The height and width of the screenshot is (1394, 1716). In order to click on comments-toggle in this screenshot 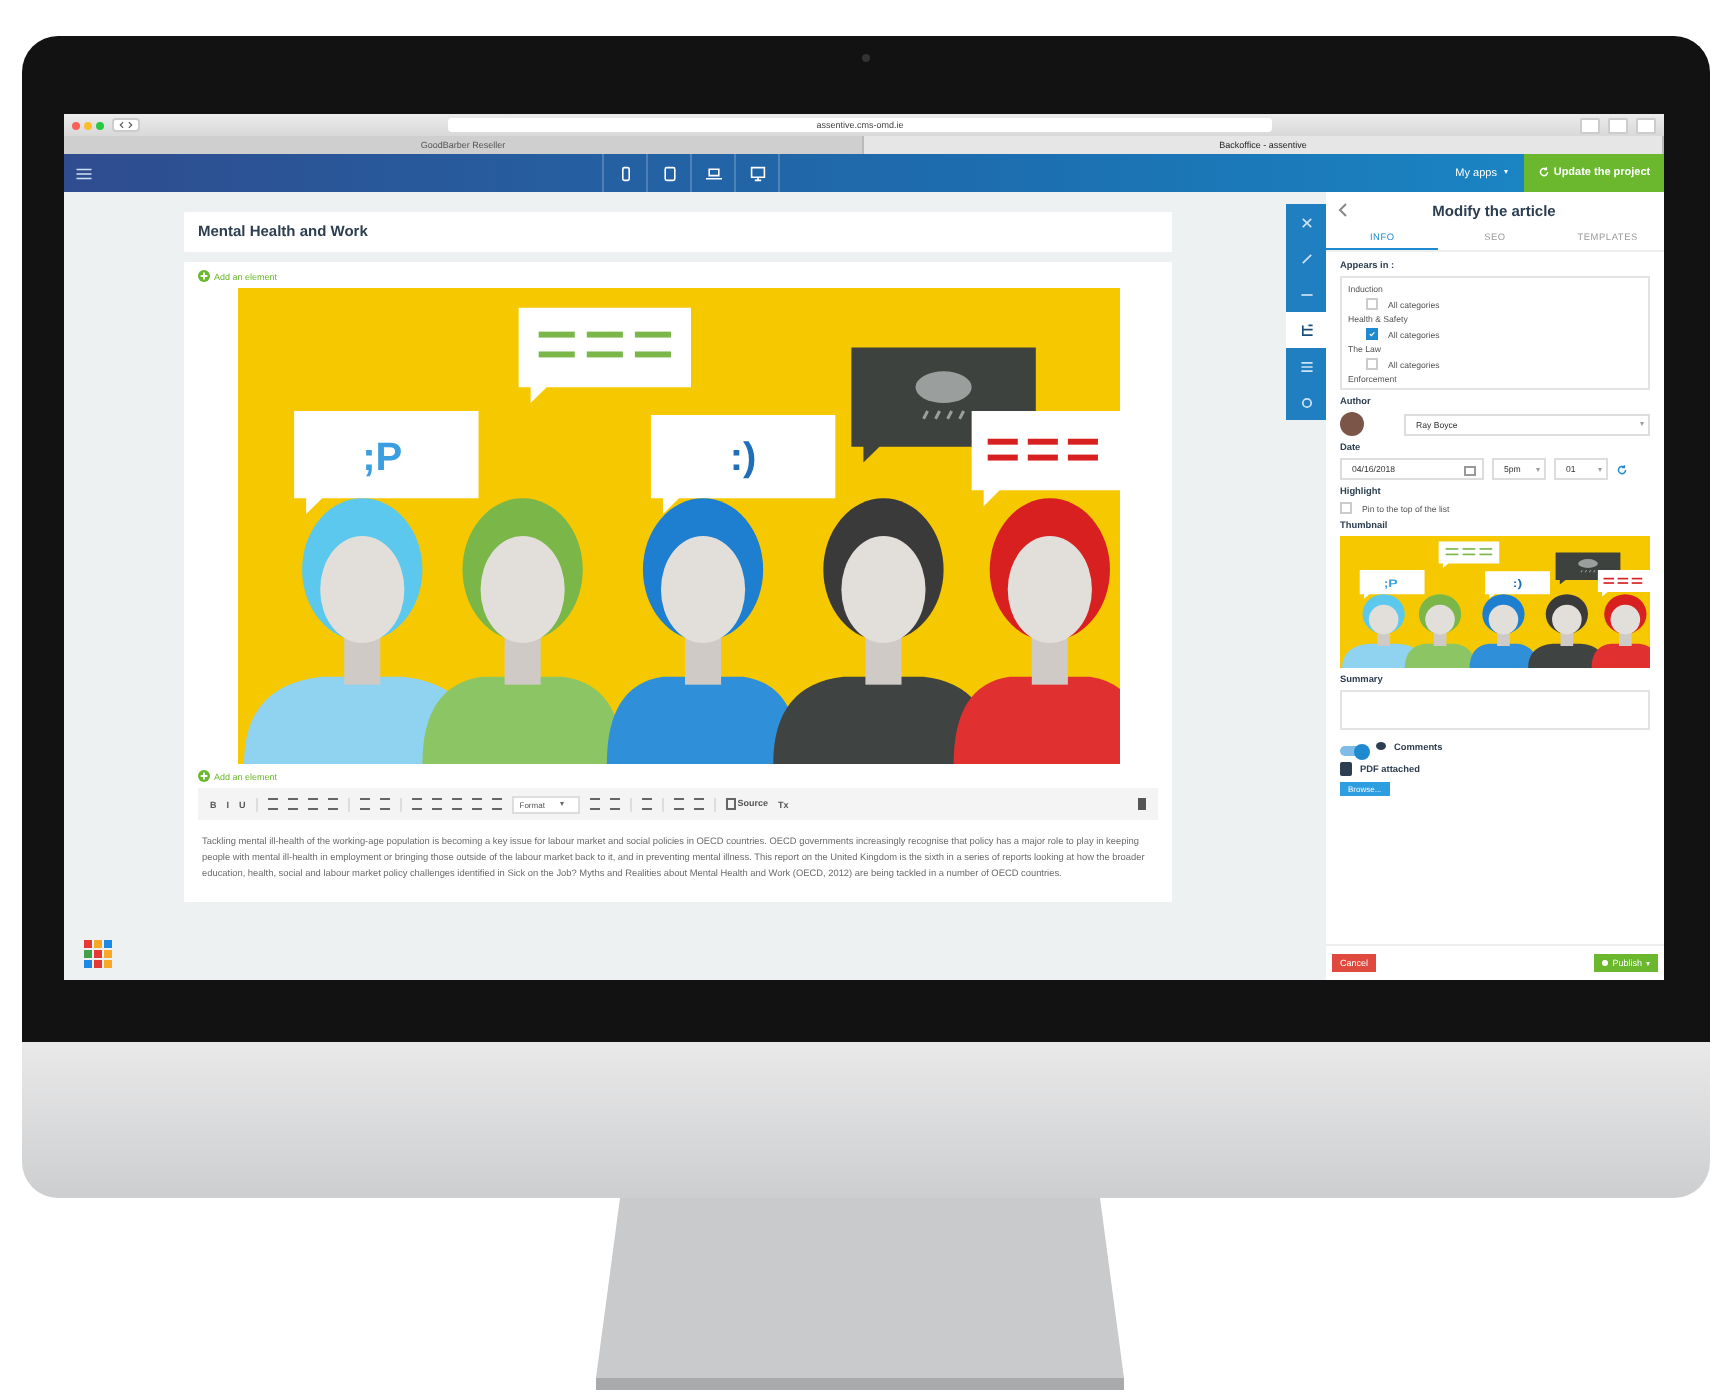, I will do `click(1354, 751)`.